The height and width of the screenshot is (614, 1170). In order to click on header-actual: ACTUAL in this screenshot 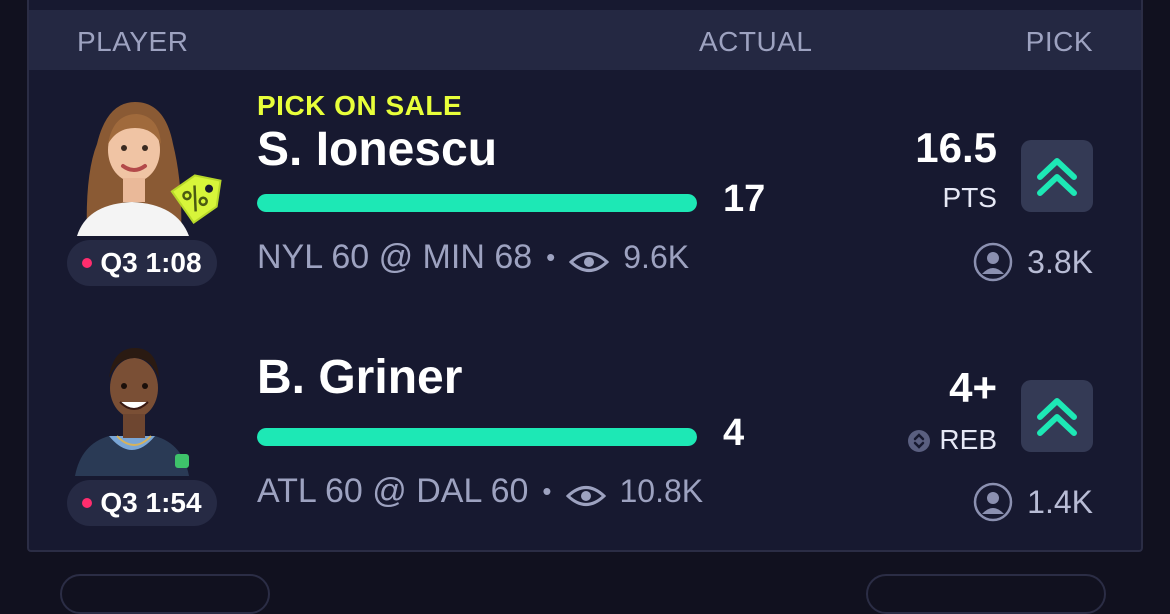, I will do `click(756, 41)`.